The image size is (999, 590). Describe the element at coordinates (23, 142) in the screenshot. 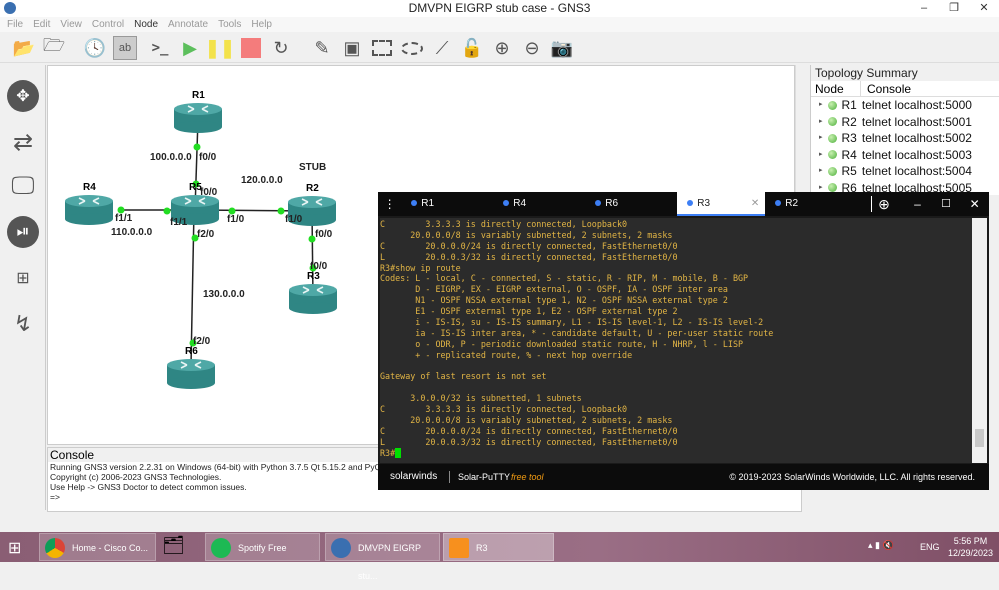

I see `switches-icon: ⇄` at that location.